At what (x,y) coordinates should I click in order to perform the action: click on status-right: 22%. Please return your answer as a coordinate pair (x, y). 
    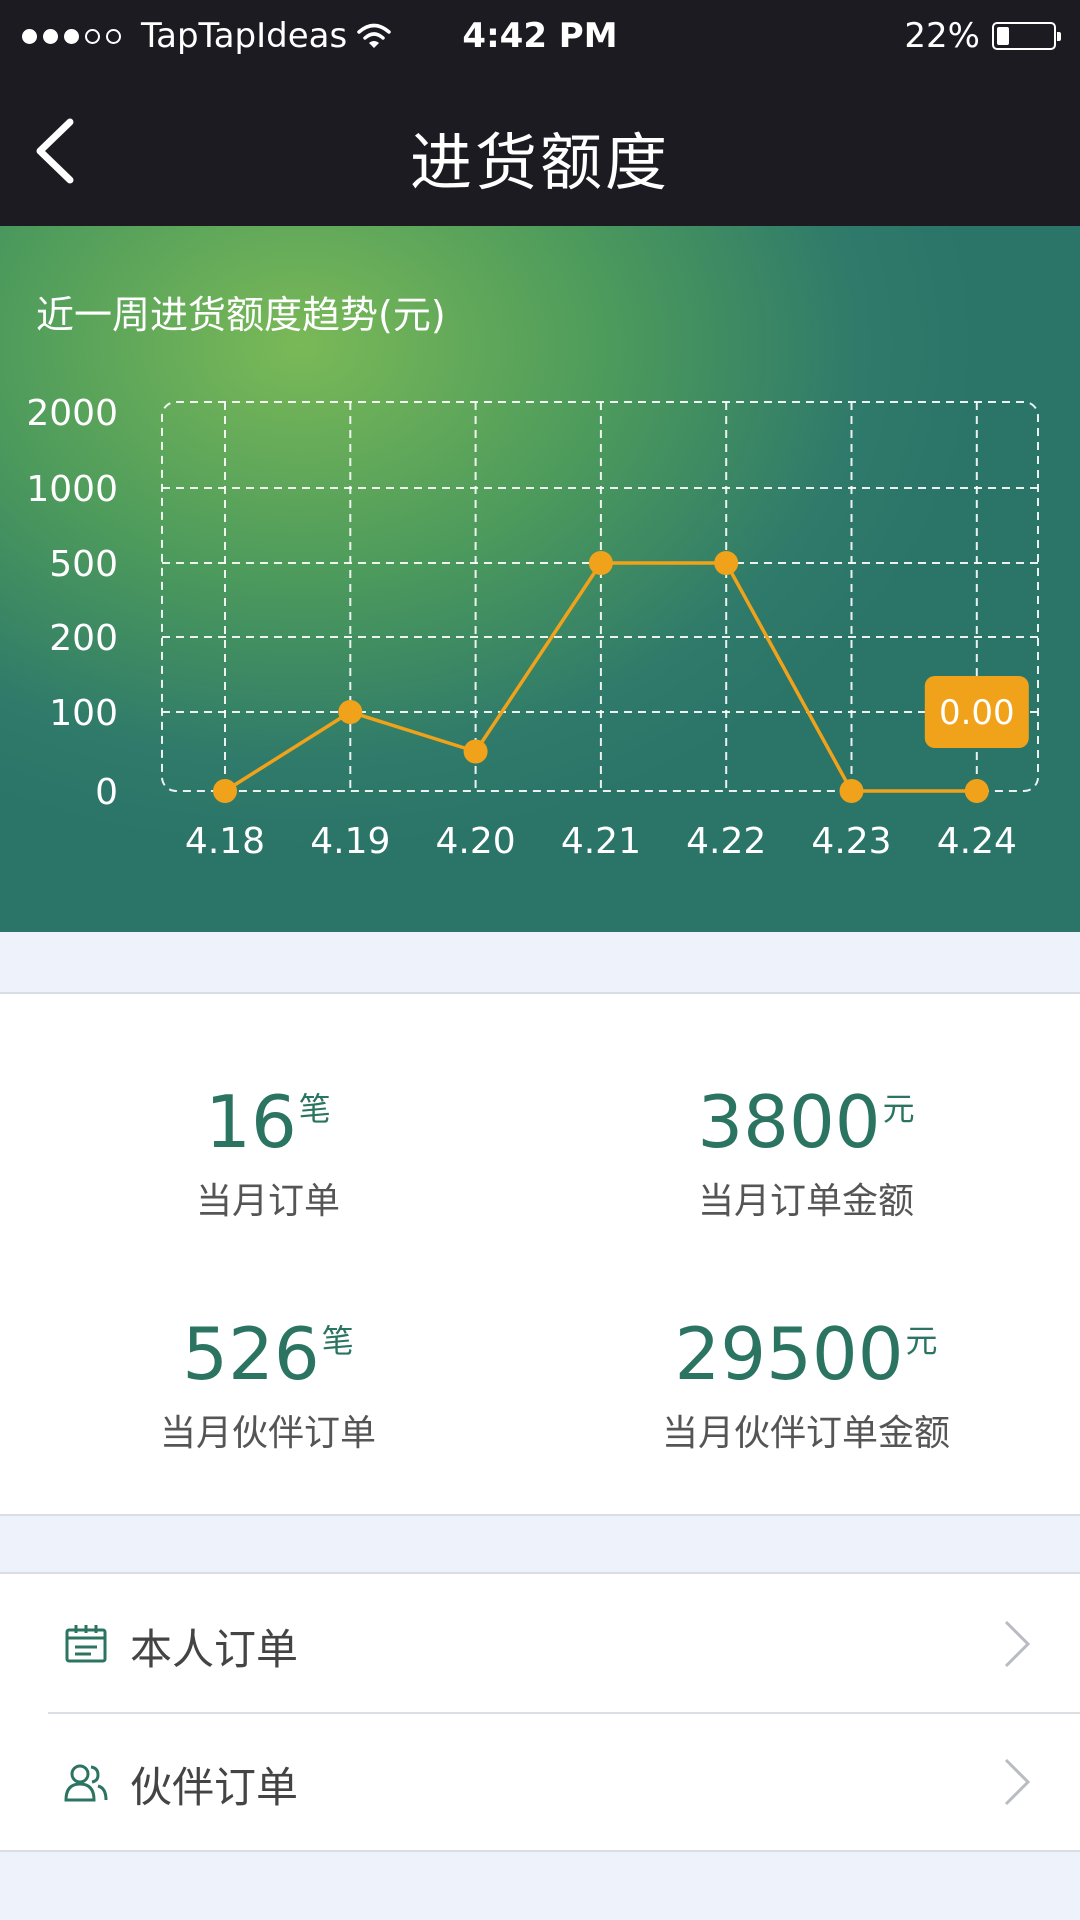
    Looking at the image, I should click on (982, 36).